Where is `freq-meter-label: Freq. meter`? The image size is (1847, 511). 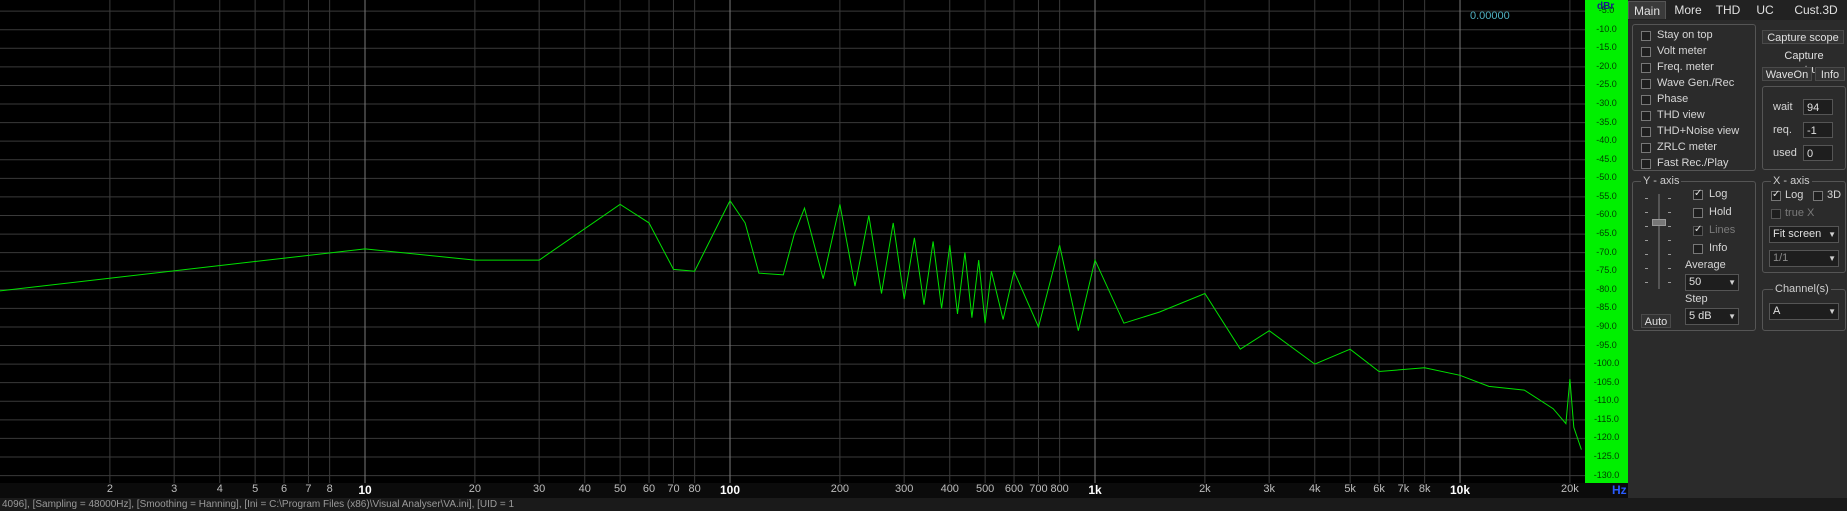
freq-meter-label: Freq. meter is located at coordinates (1685, 67).